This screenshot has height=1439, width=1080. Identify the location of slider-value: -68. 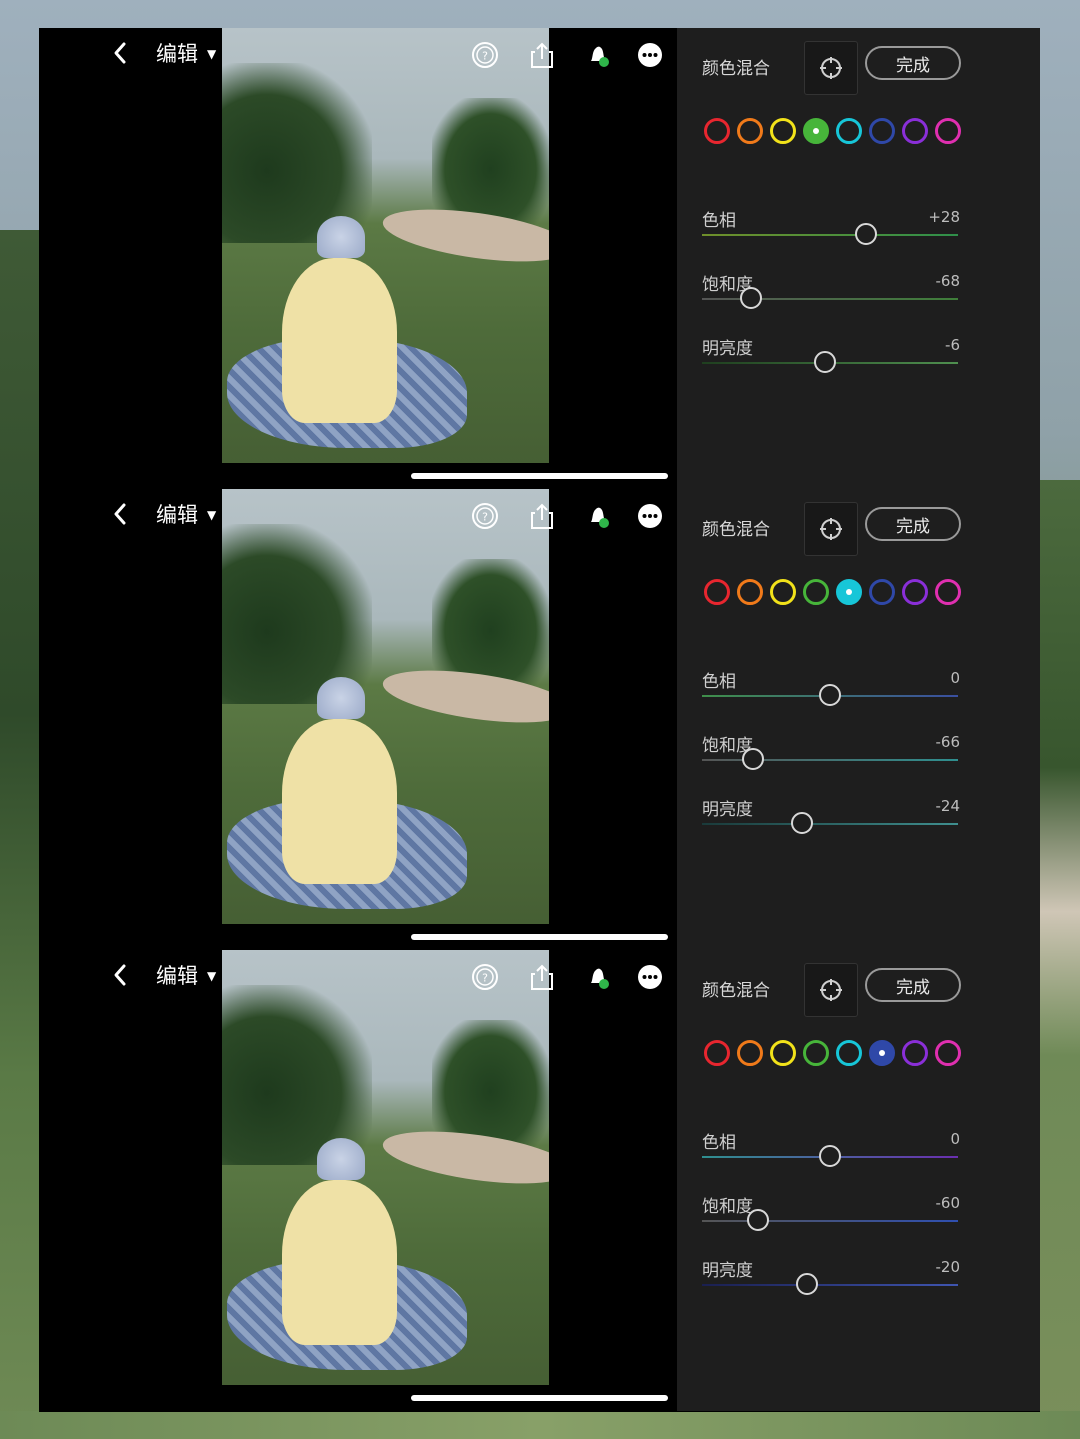
(948, 281).